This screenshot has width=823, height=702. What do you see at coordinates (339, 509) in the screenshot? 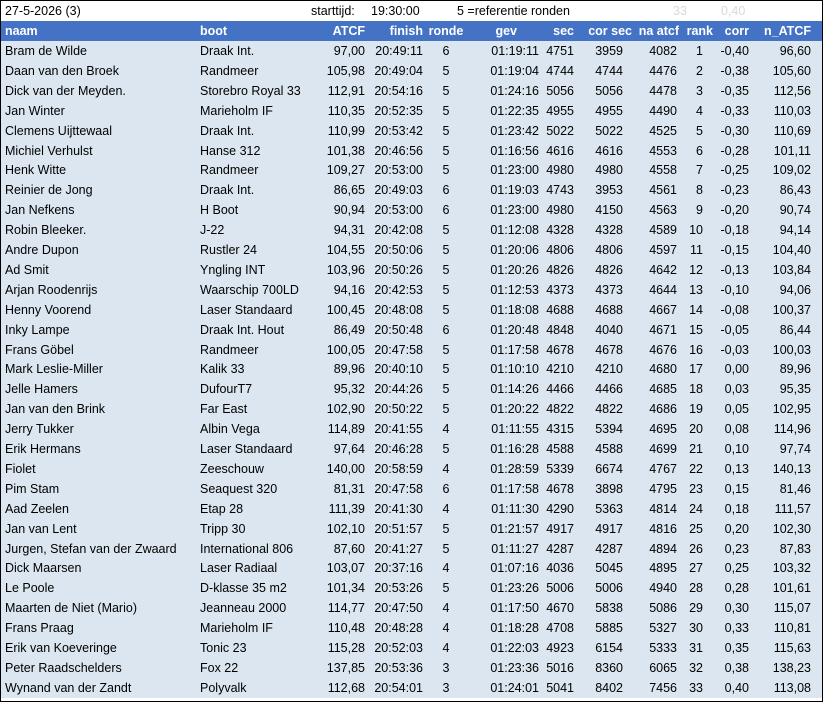
I see `cell-atcf: 111,39` at bounding box center [339, 509].